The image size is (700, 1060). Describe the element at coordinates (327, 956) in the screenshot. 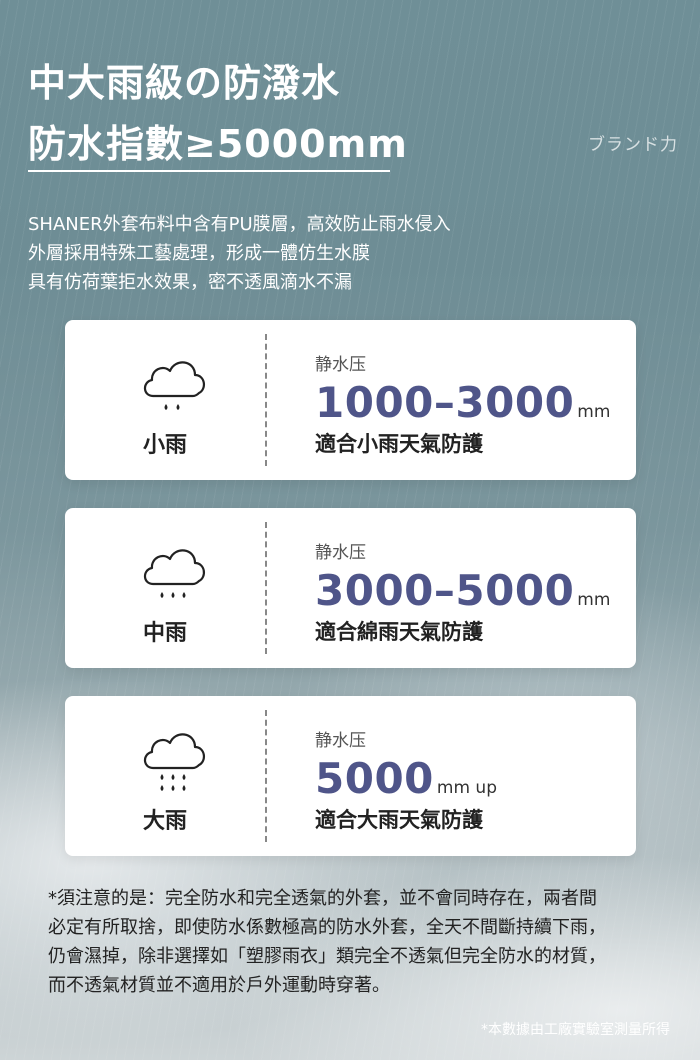

I see `note-line: 仍會濕掉，除非選擇如「塑膠雨衣」類完全不透氣但完全防水的材質，` at that location.